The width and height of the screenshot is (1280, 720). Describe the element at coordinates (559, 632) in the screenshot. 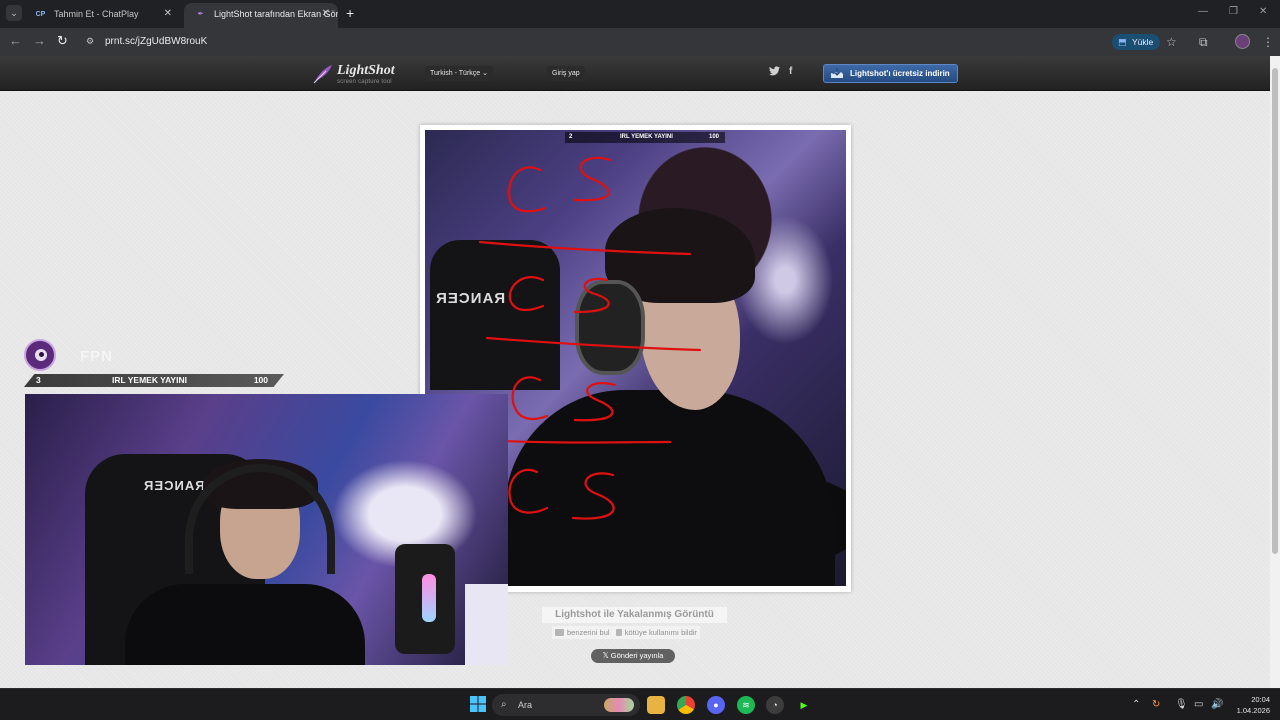

I see `image-icon` at that location.